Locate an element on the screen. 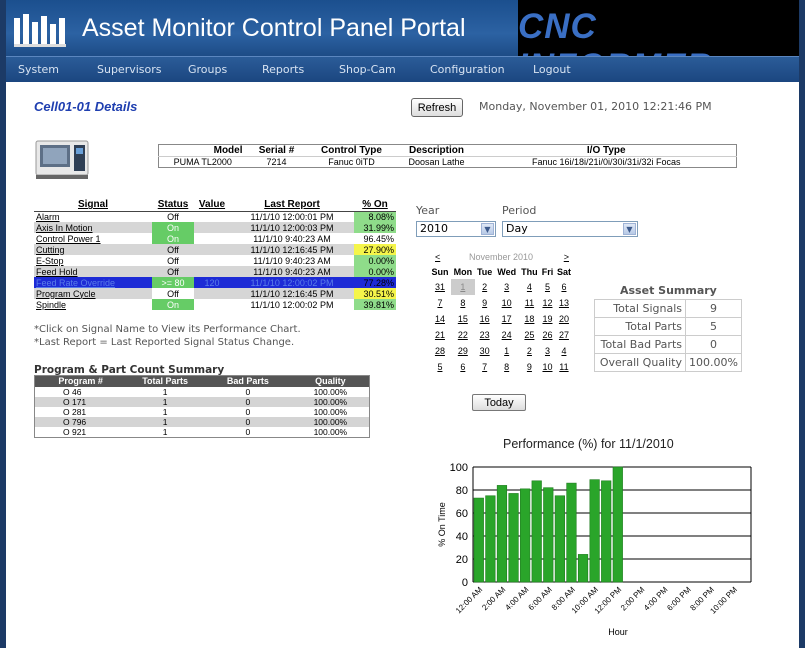 The image size is (805, 648). x-axis-label: Hour is located at coordinates (618, 632).